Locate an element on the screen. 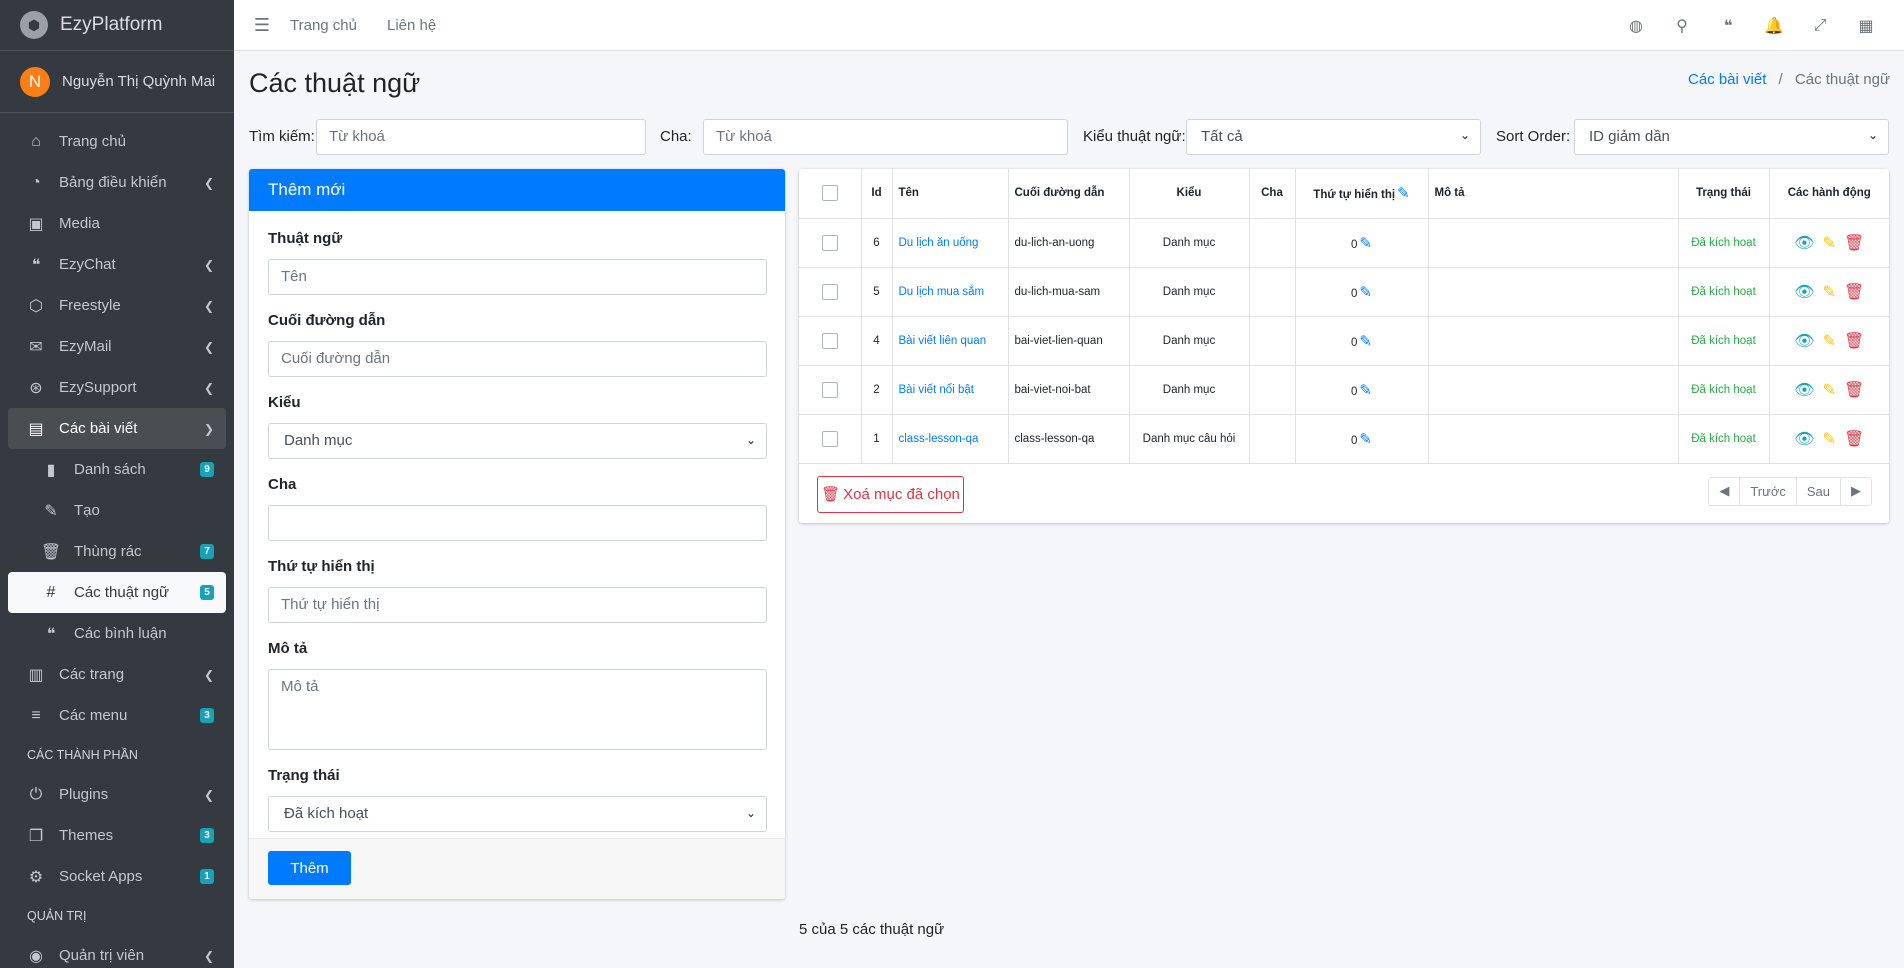 The image size is (1904, 968). sidebar-item-terms: # Các thuật ngữ 5 is located at coordinates (117, 592).